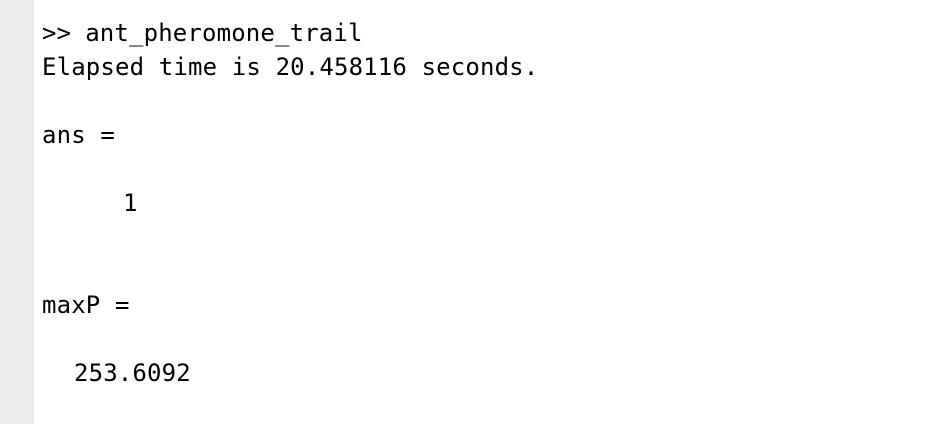  Describe the element at coordinates (86, 305) in the screenshot. I see `maxp-label: maxP =` at that location.